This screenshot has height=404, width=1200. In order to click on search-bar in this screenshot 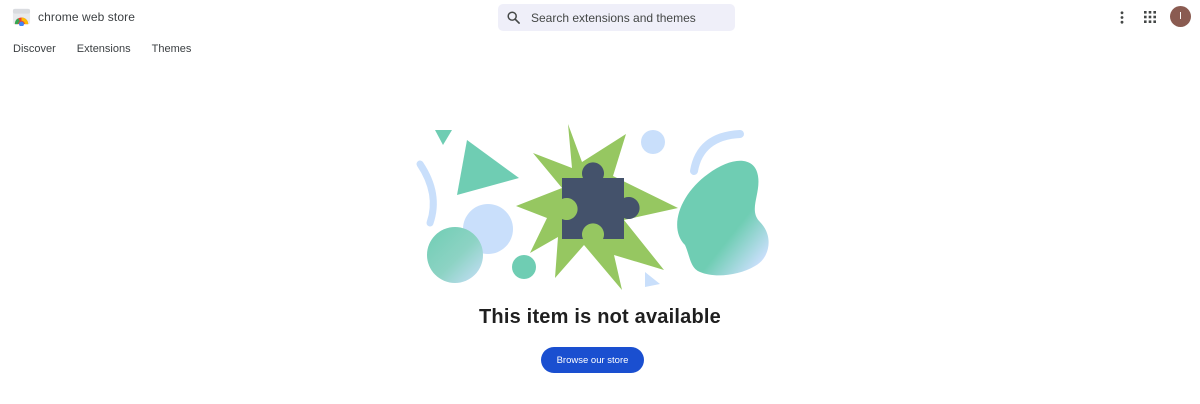, I will do `click(616, 17)`.